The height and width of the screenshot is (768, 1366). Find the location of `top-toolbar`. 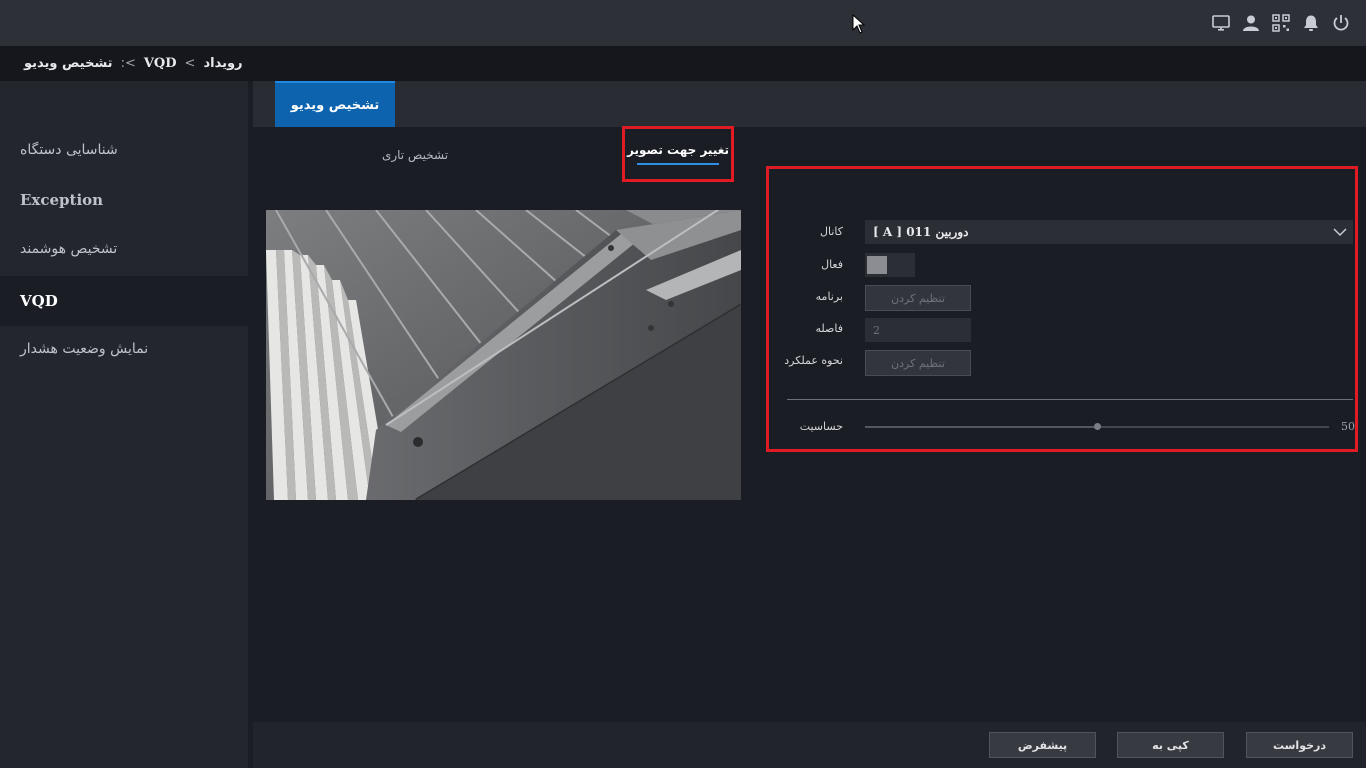

top-toolbar is located at coordinates (1281, 23).